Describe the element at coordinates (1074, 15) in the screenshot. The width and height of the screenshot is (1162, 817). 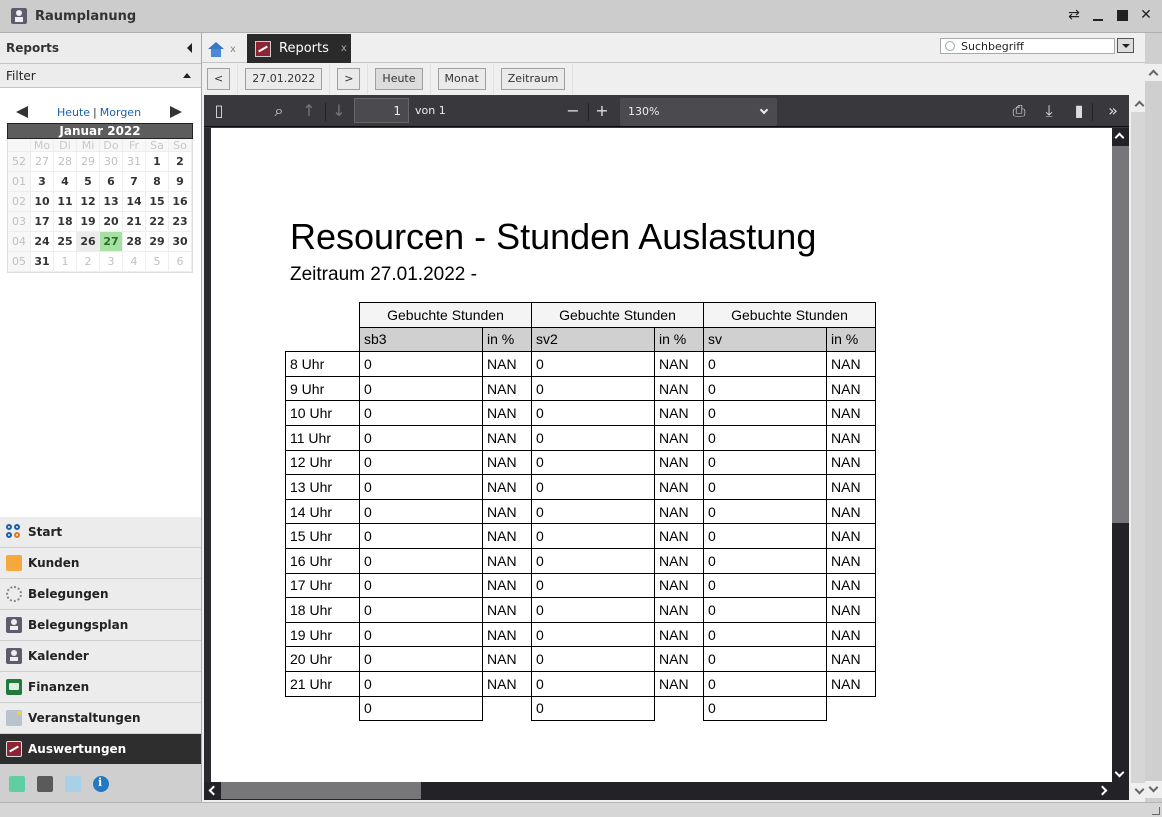
I see `restore-swap-icon: ⇄` at that location.